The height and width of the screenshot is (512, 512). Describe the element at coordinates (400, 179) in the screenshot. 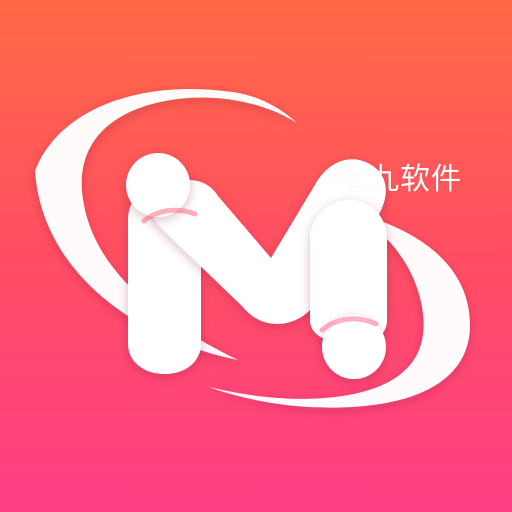

I see `watermark-text: 七九软件` at that location.